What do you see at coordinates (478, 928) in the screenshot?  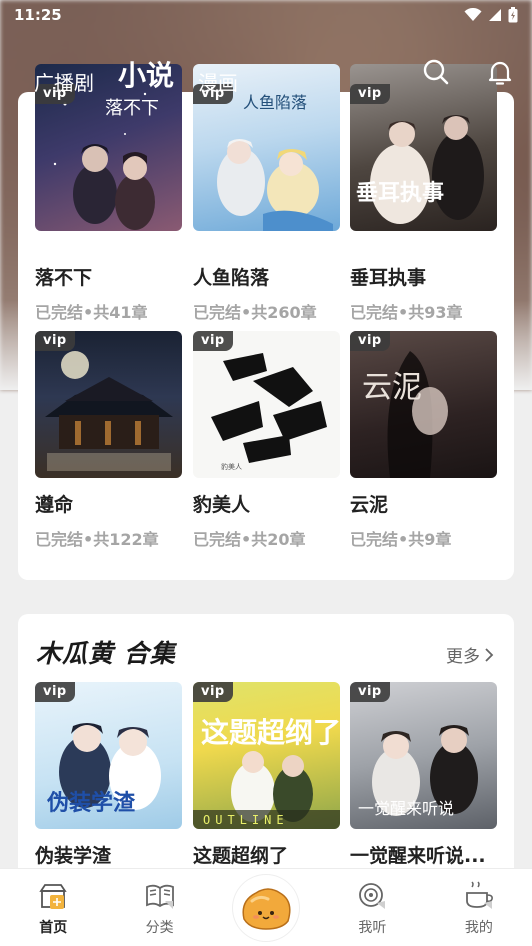 I see `nav-label: 我的` at bounding box center [478, 928].